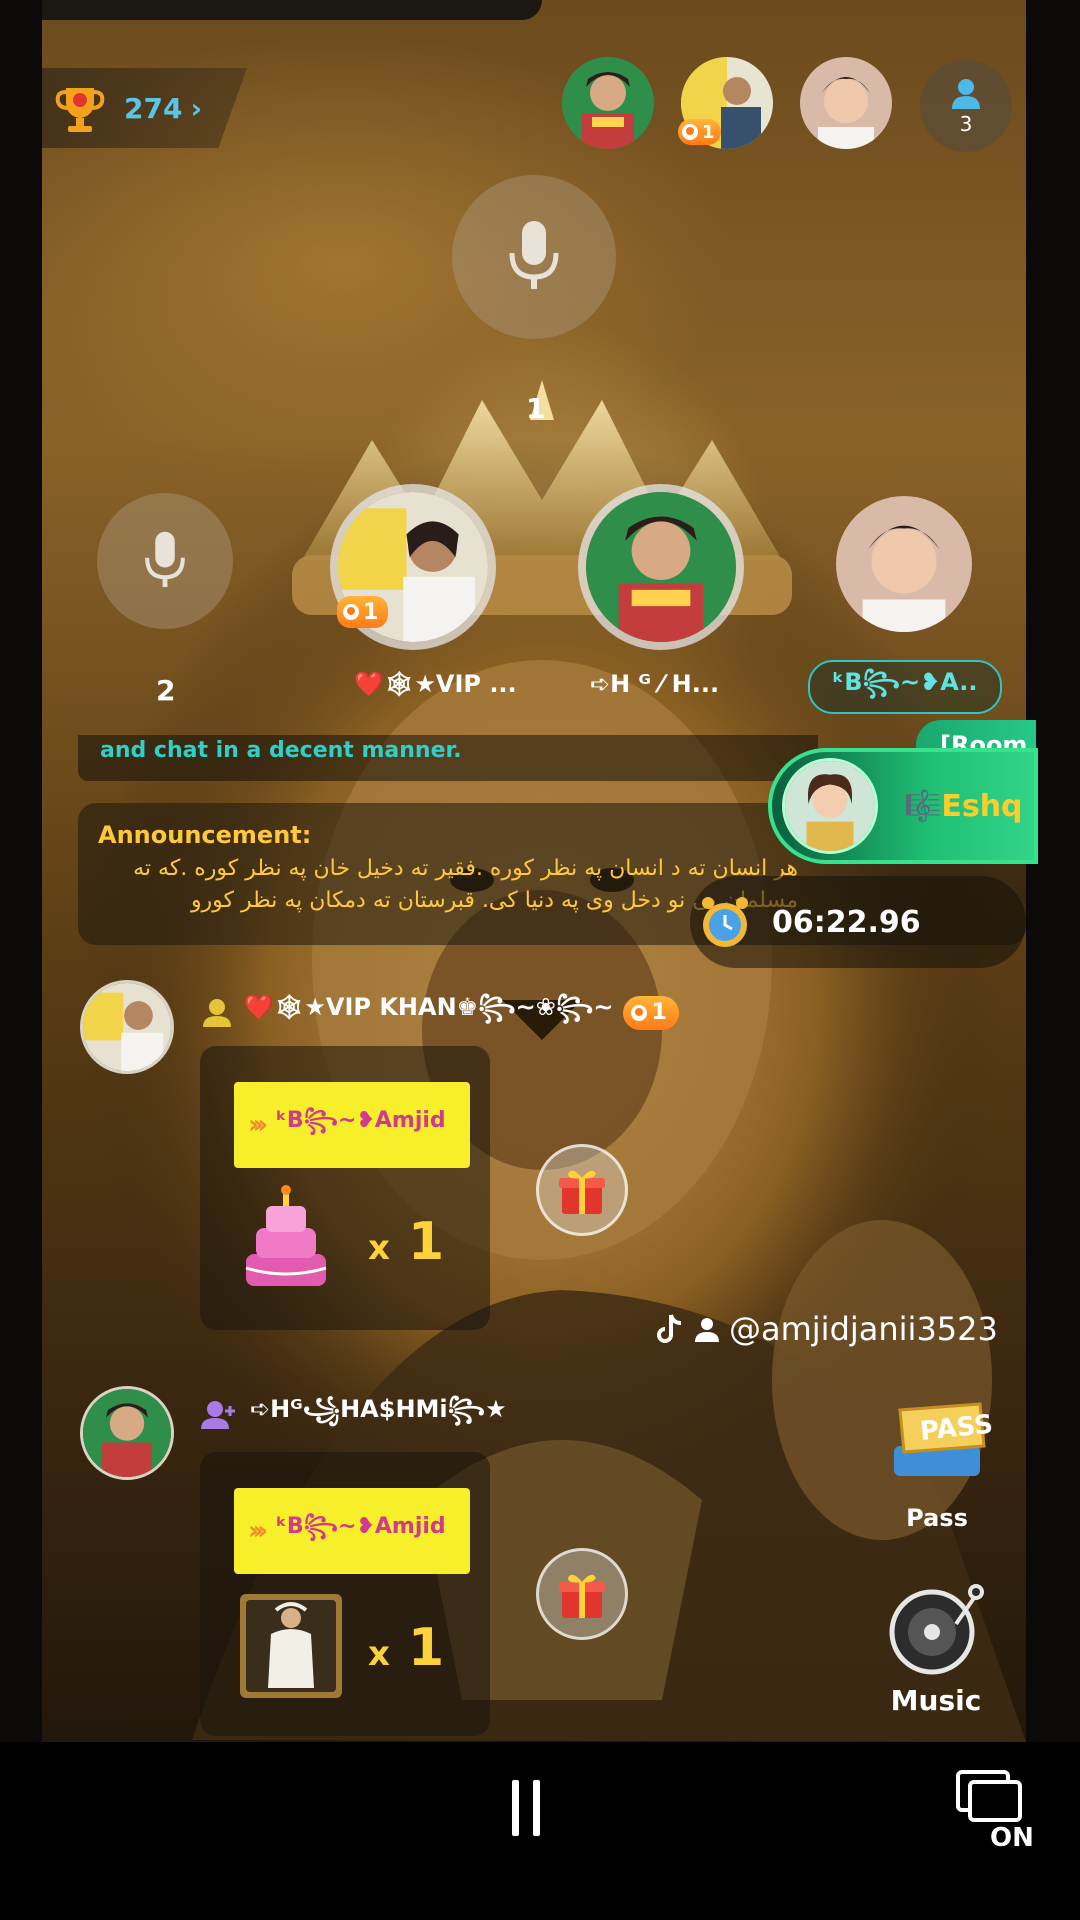 The height and width of the screenshot is (1920, 1080). I want to click on room-timer: 06:22.96, so click(858, 922).